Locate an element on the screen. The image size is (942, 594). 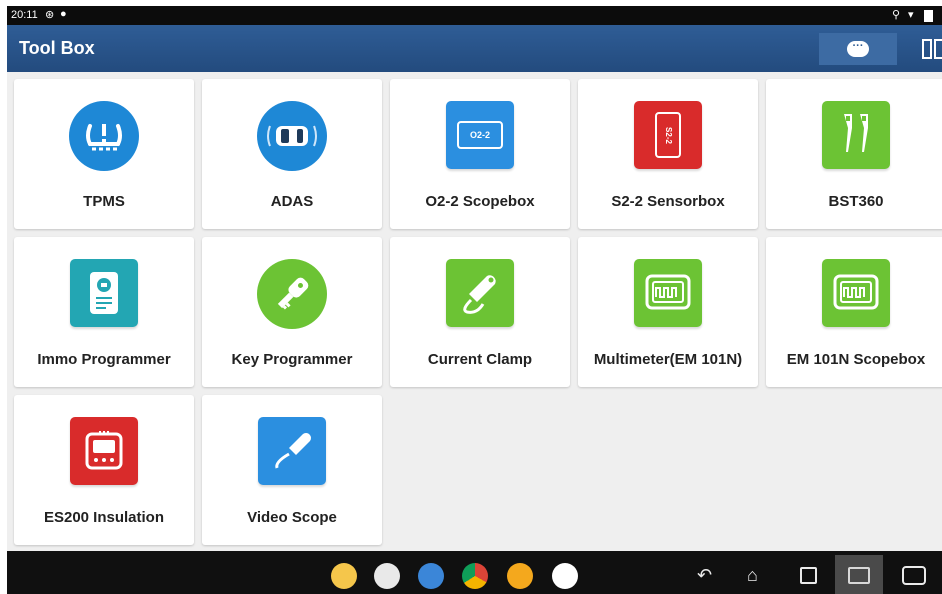
tool-label: Key Programmer is located at coordinates (292, 359).